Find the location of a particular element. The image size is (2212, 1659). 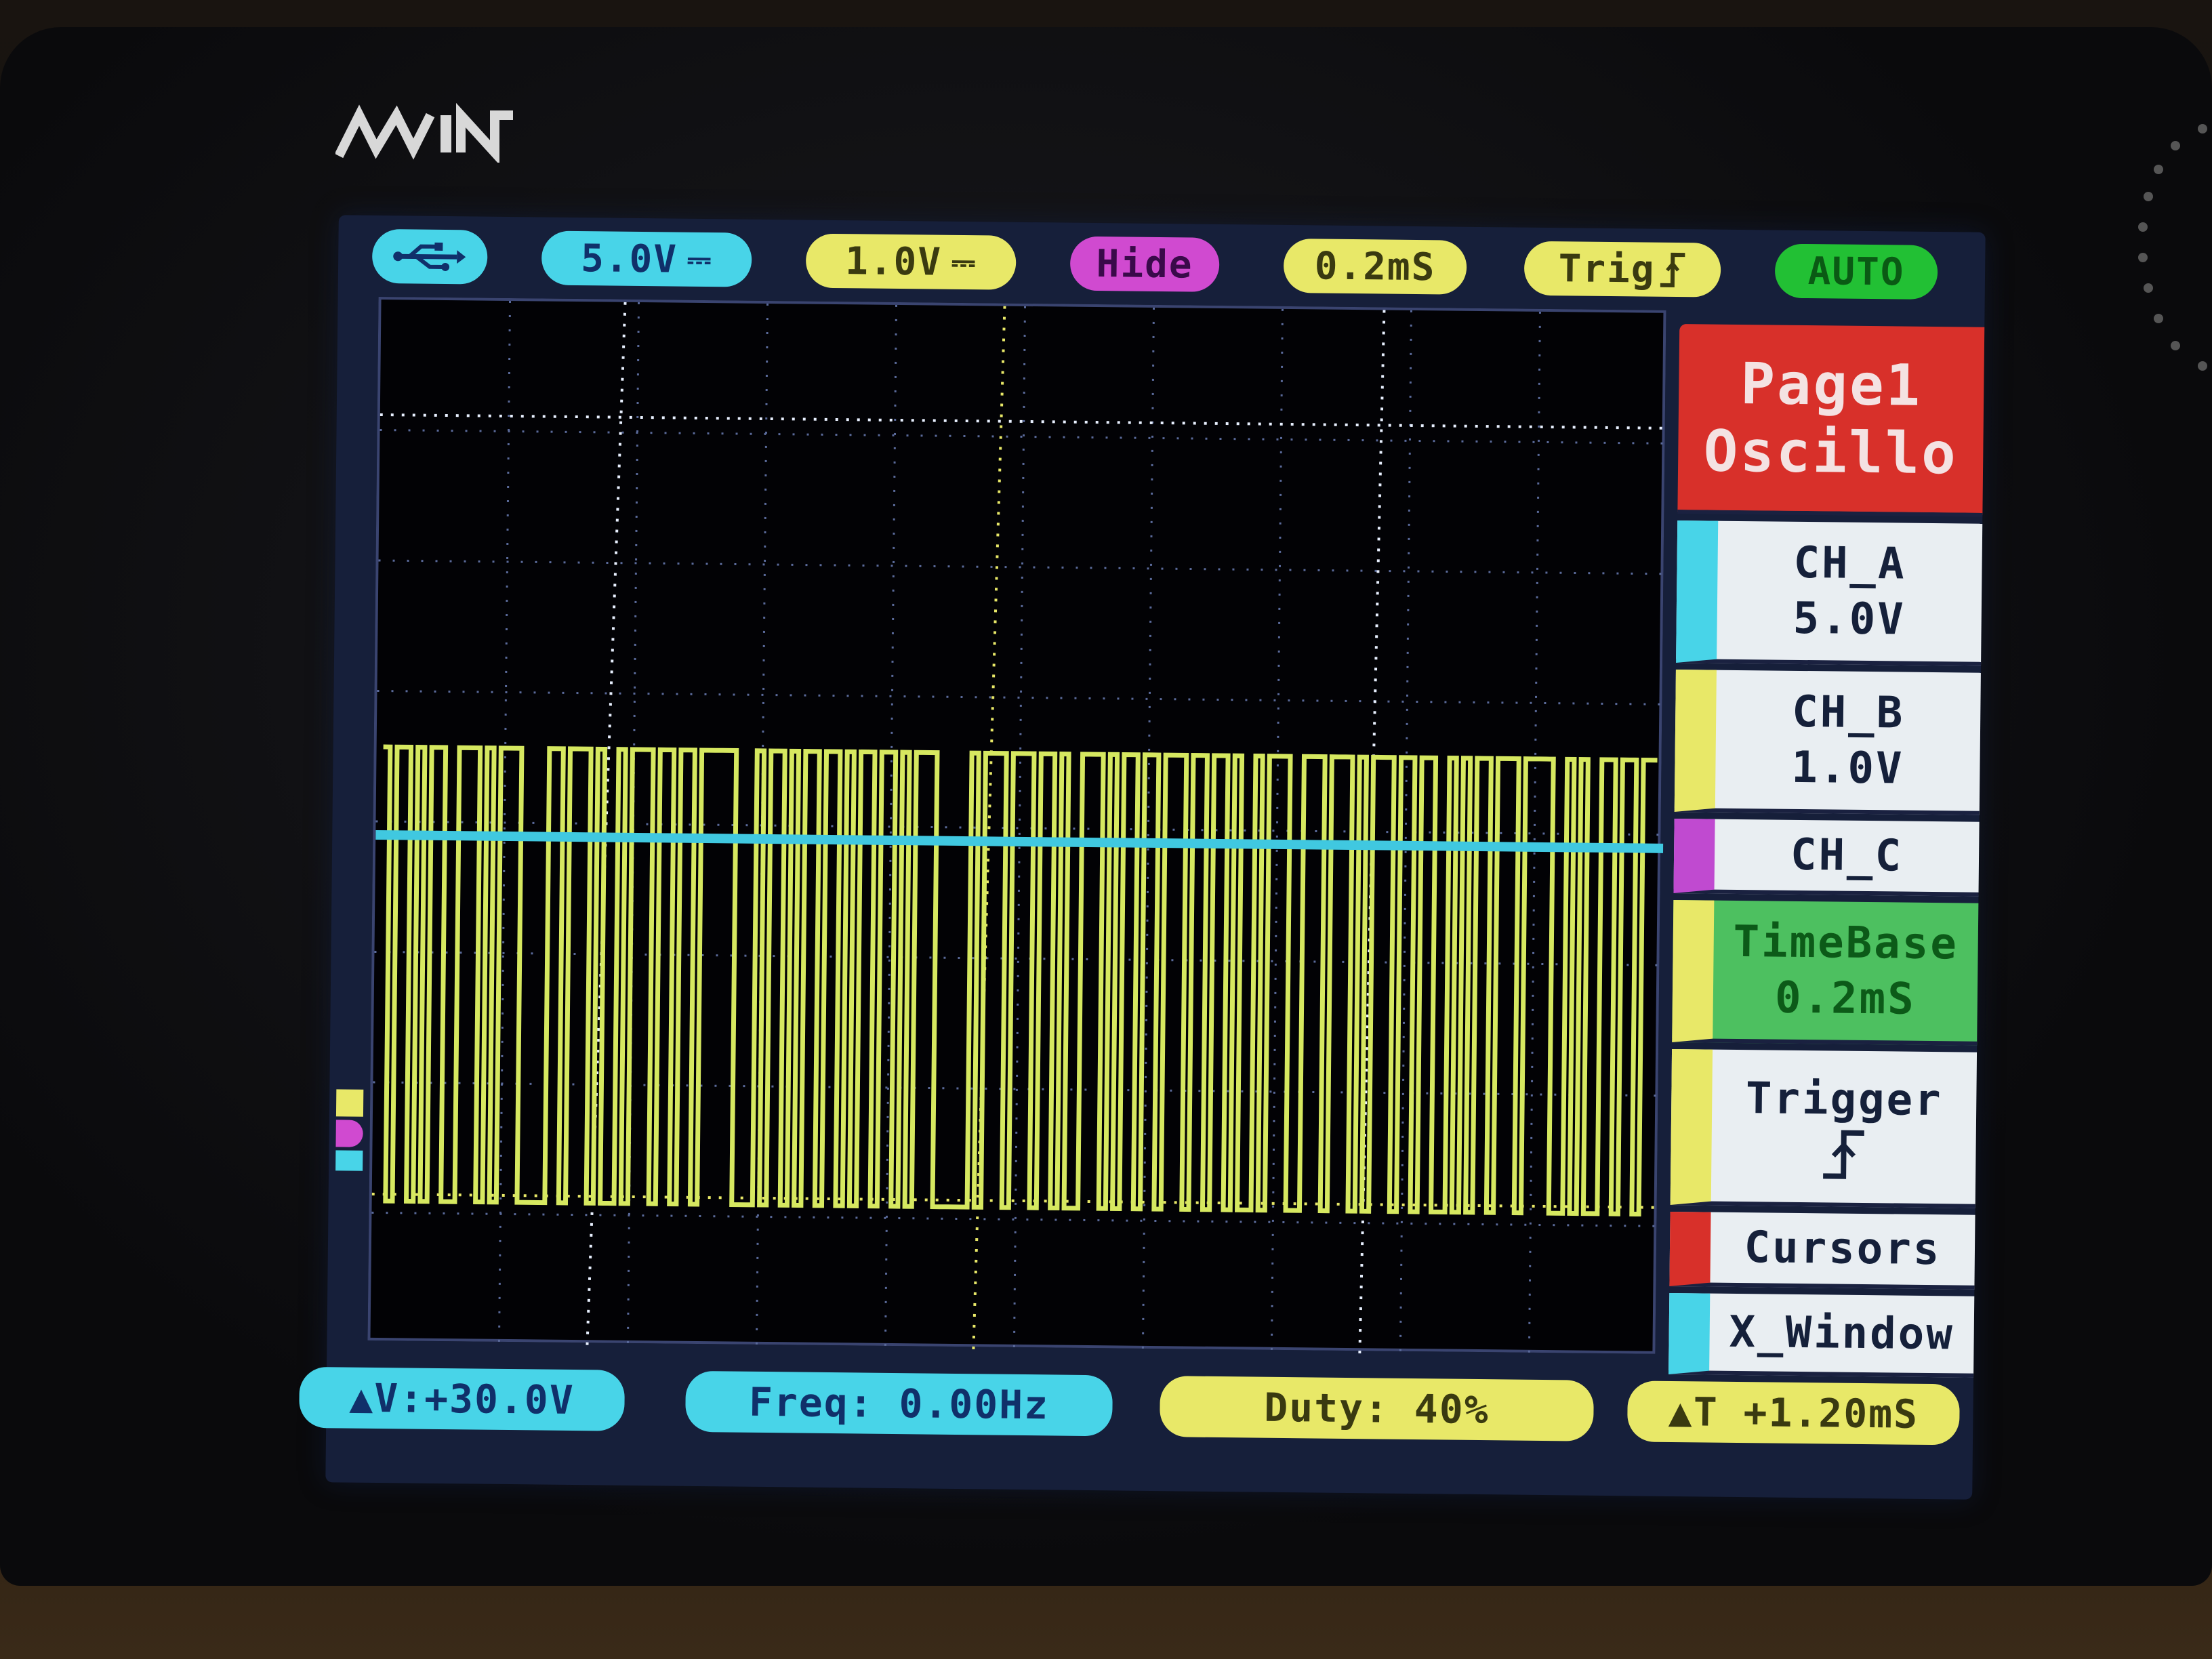

duty-label: Duty: 40% is located at coordinates (1377, 1408).